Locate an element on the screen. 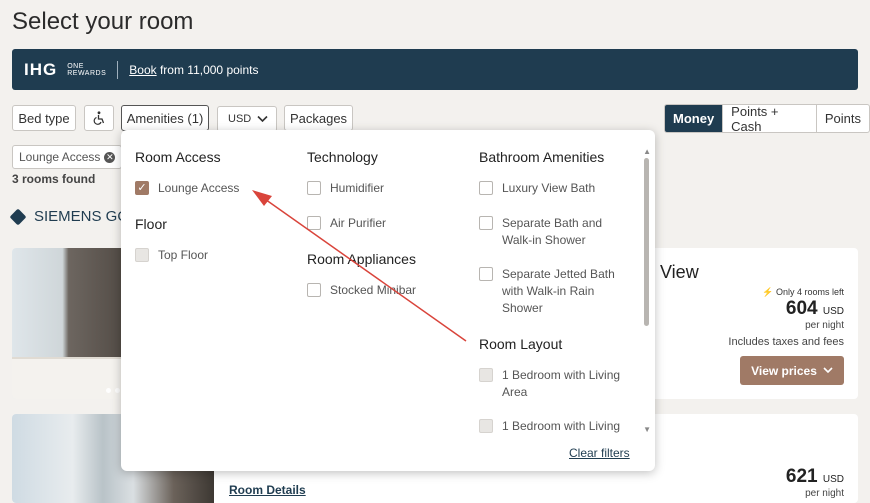  remove-filter-icon: ✕ is located at coordinates (110, 157).